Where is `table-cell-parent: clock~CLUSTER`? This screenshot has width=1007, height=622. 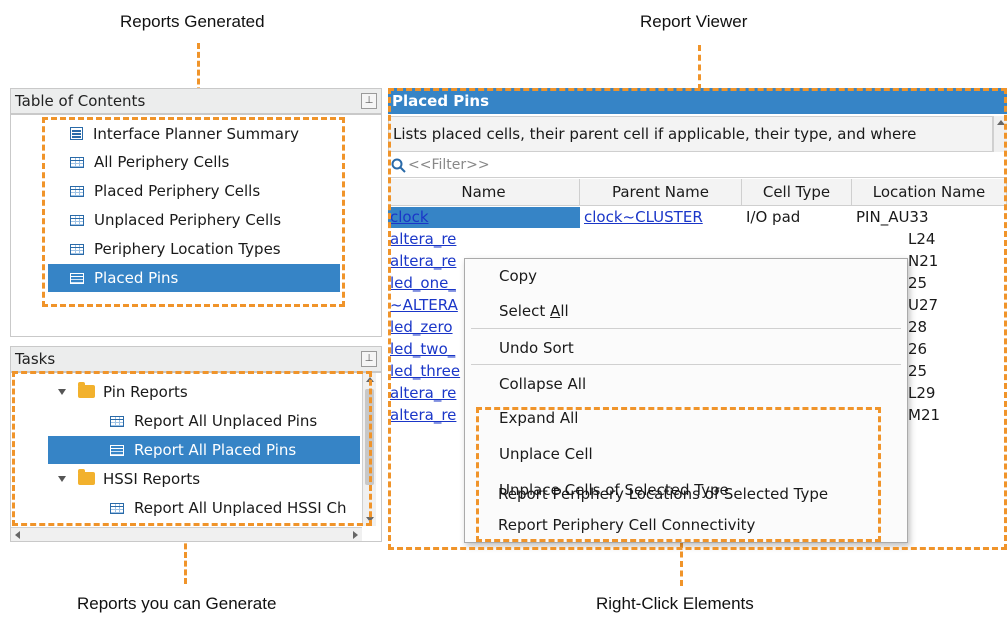 table-cell-parent: clock~CLUSTER is located at coordinates (663, 217).